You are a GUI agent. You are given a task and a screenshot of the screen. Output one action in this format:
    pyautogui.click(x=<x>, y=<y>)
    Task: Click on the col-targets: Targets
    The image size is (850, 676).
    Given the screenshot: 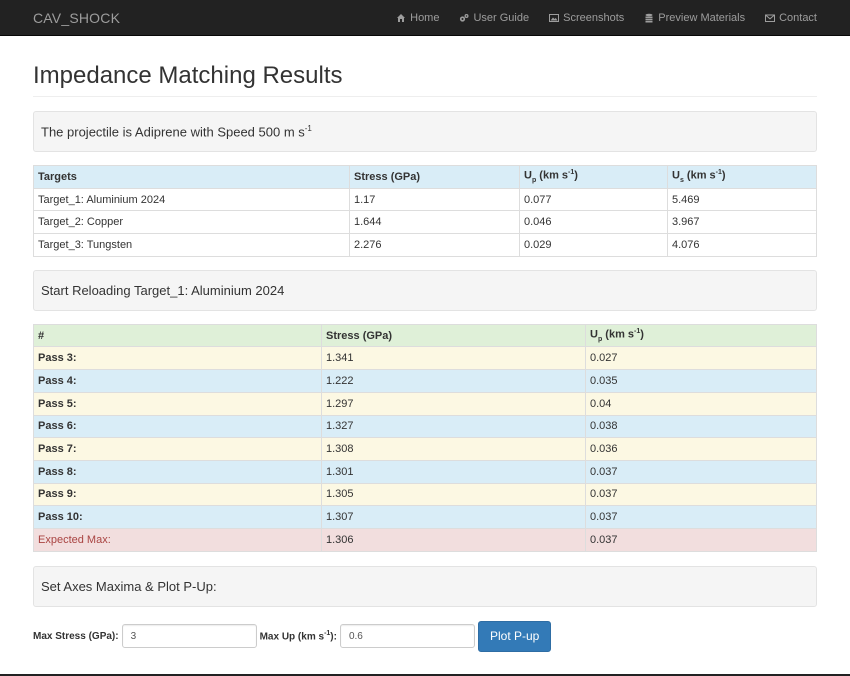 What is the action you would take?
    pyautogui.click(x=191, y=177)
    